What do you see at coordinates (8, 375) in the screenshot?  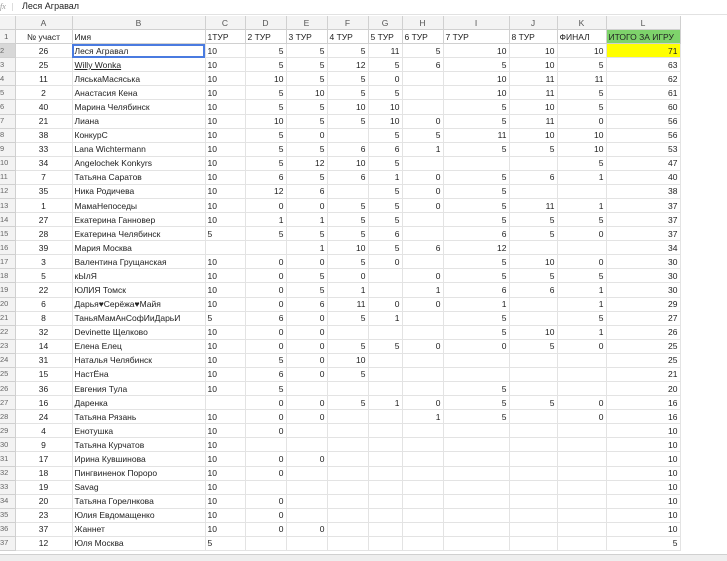 I see `row-number: 25` at bounding box center [8, 375].